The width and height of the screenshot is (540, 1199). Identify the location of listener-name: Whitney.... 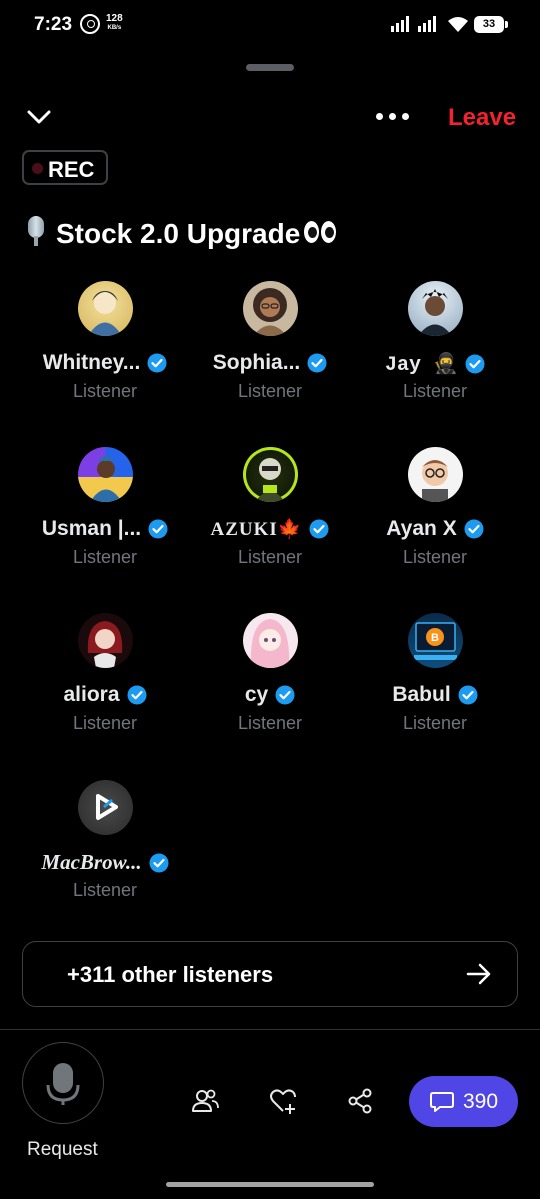
(91, 362).